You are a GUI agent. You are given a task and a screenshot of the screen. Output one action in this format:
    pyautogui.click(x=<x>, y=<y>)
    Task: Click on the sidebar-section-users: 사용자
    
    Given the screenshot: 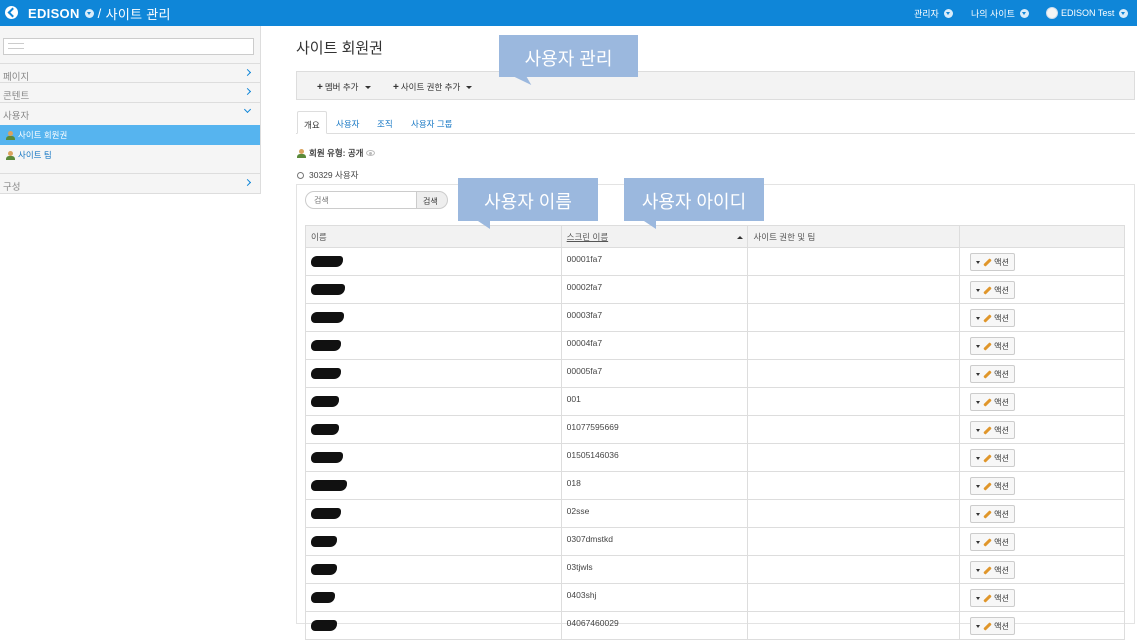 What is the action you would take?
    pyautogui.click(x=130, y=112)
    